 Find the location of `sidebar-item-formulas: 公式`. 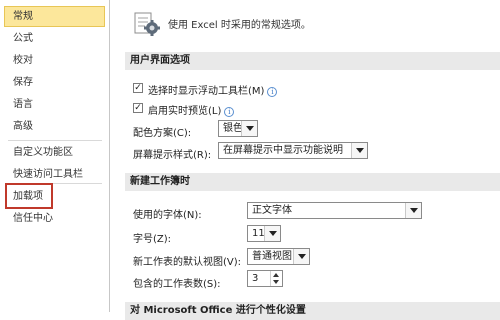

sidebar-item-formulas: 公式 is located at coordinates (54, 38).